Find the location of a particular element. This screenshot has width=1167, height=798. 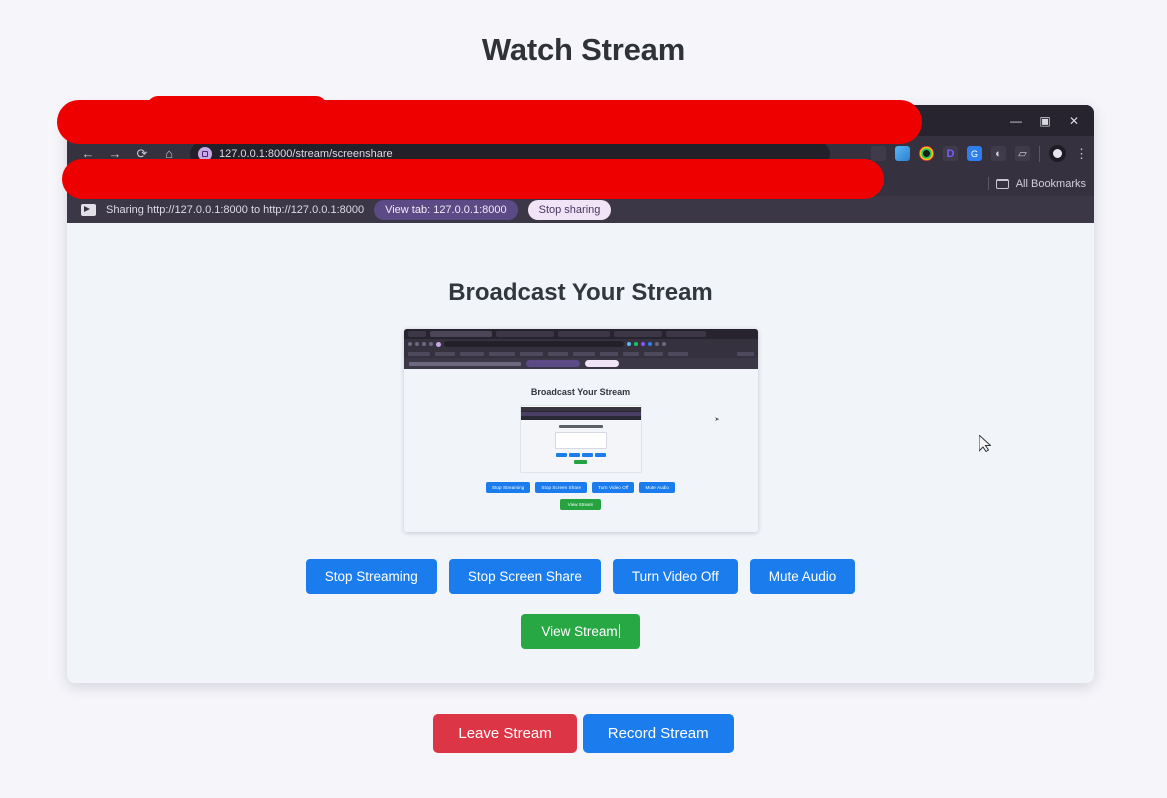

avatar is located at coordinates (1057, 153).